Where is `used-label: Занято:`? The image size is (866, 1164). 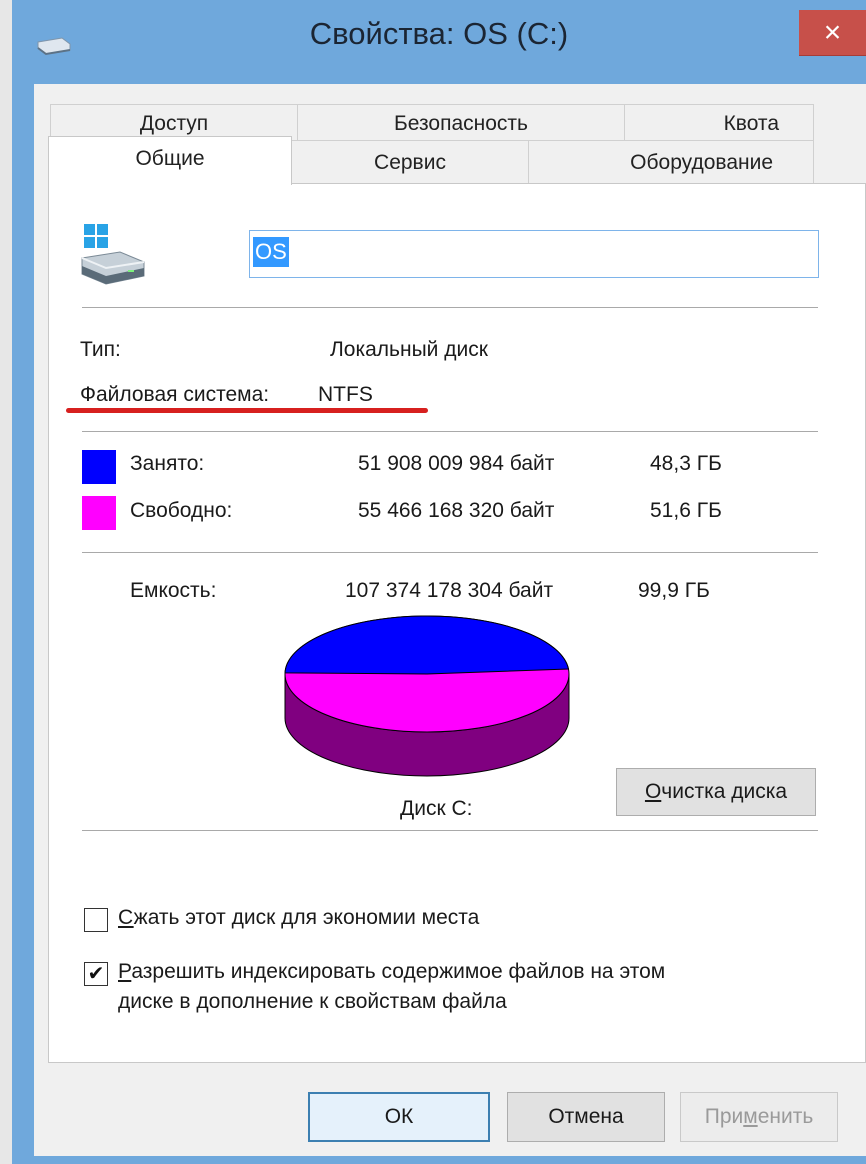 used-label: Занято: is located at coordinates (167, 463).